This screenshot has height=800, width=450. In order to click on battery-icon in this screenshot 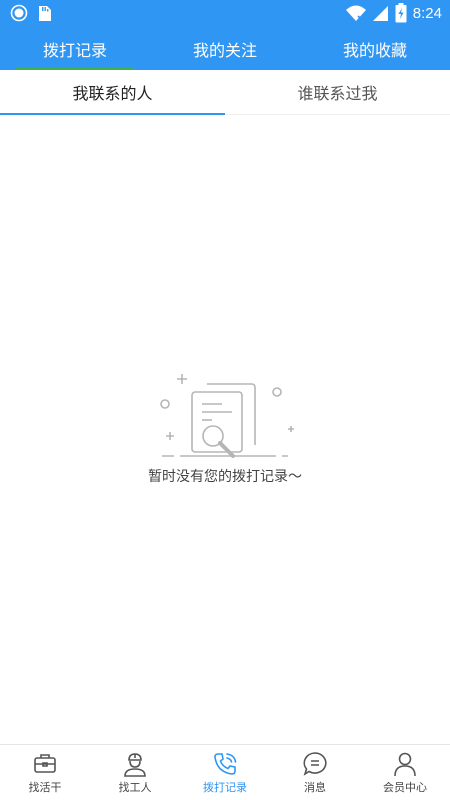, I will do `click(401, 13)`.